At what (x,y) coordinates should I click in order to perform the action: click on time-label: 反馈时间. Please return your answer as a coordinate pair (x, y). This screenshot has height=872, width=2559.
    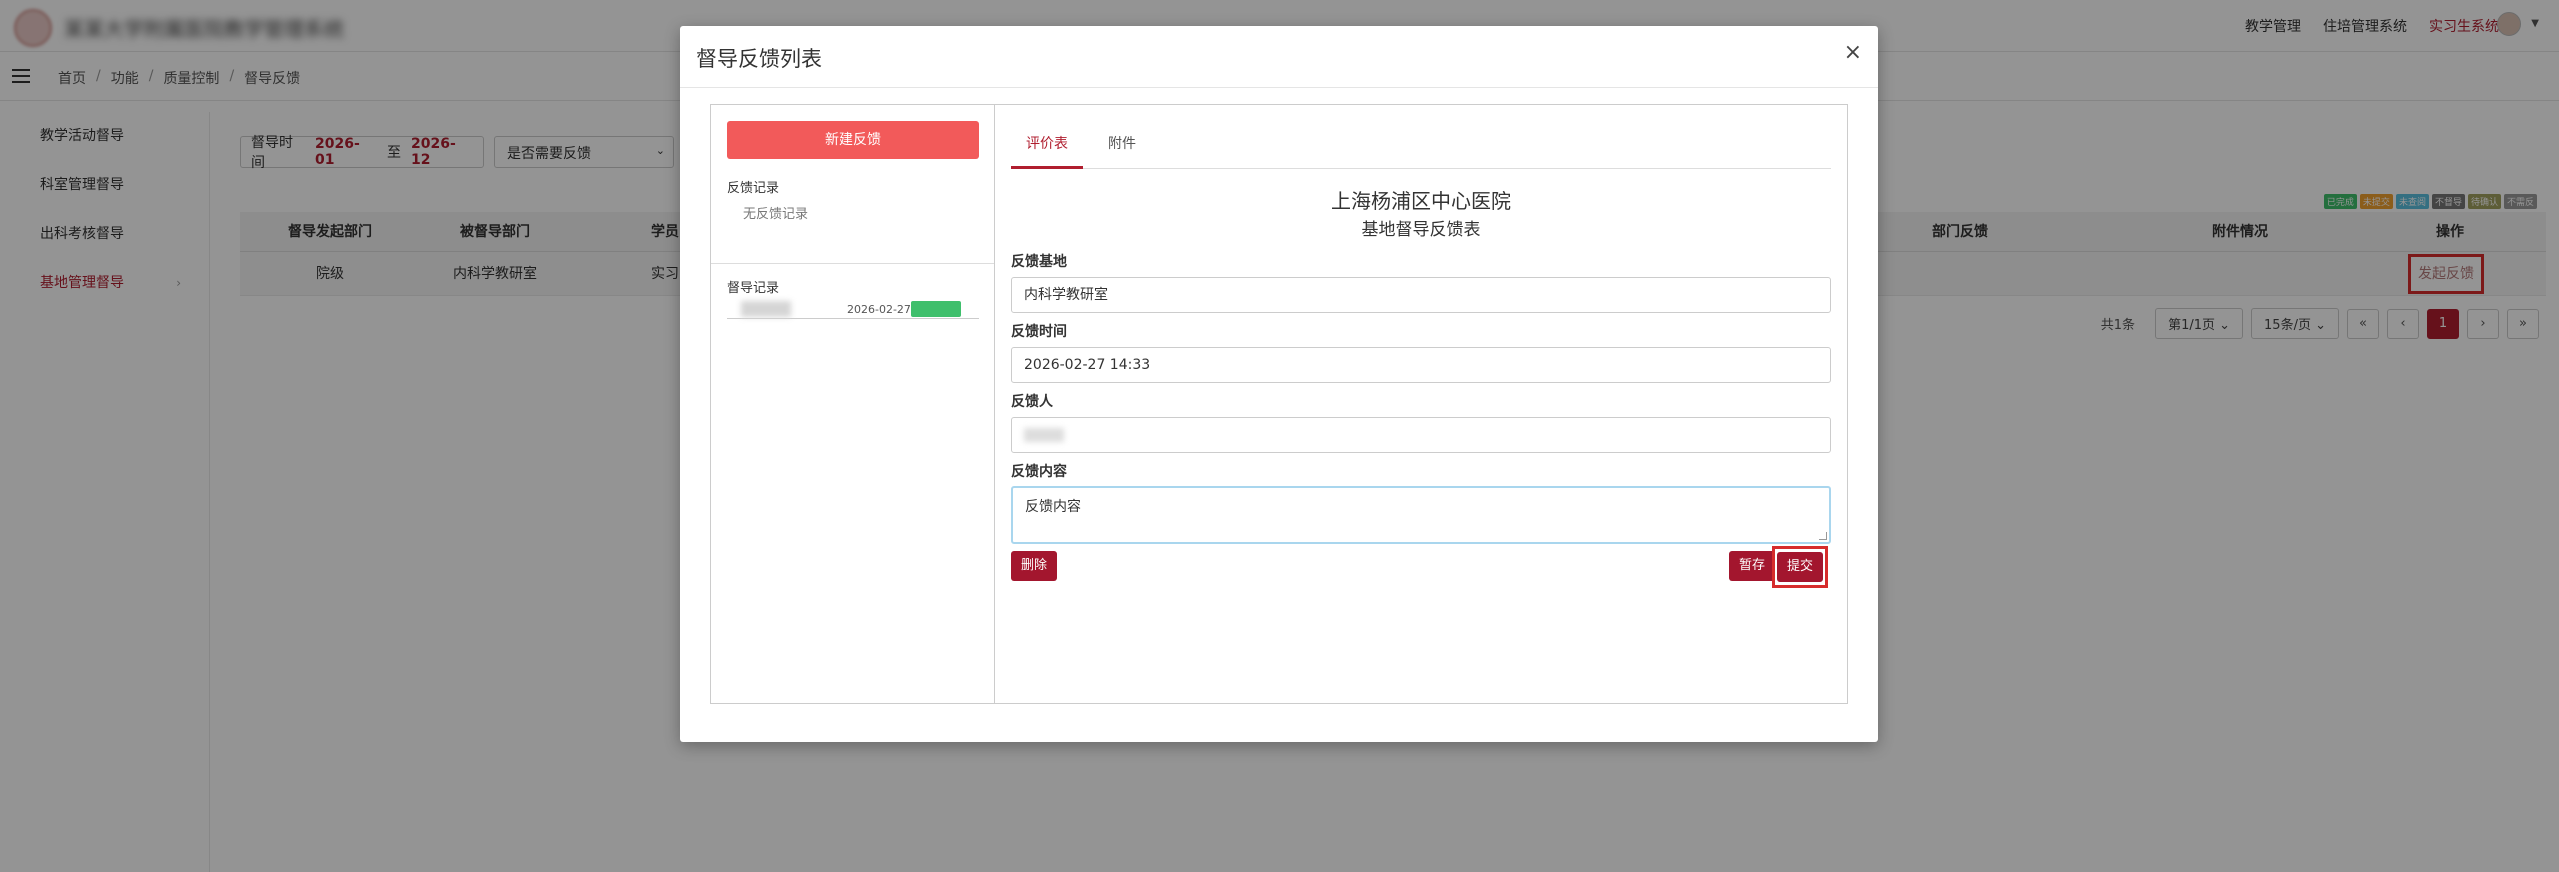
    Looking at the image, I should click on (1039, 332).